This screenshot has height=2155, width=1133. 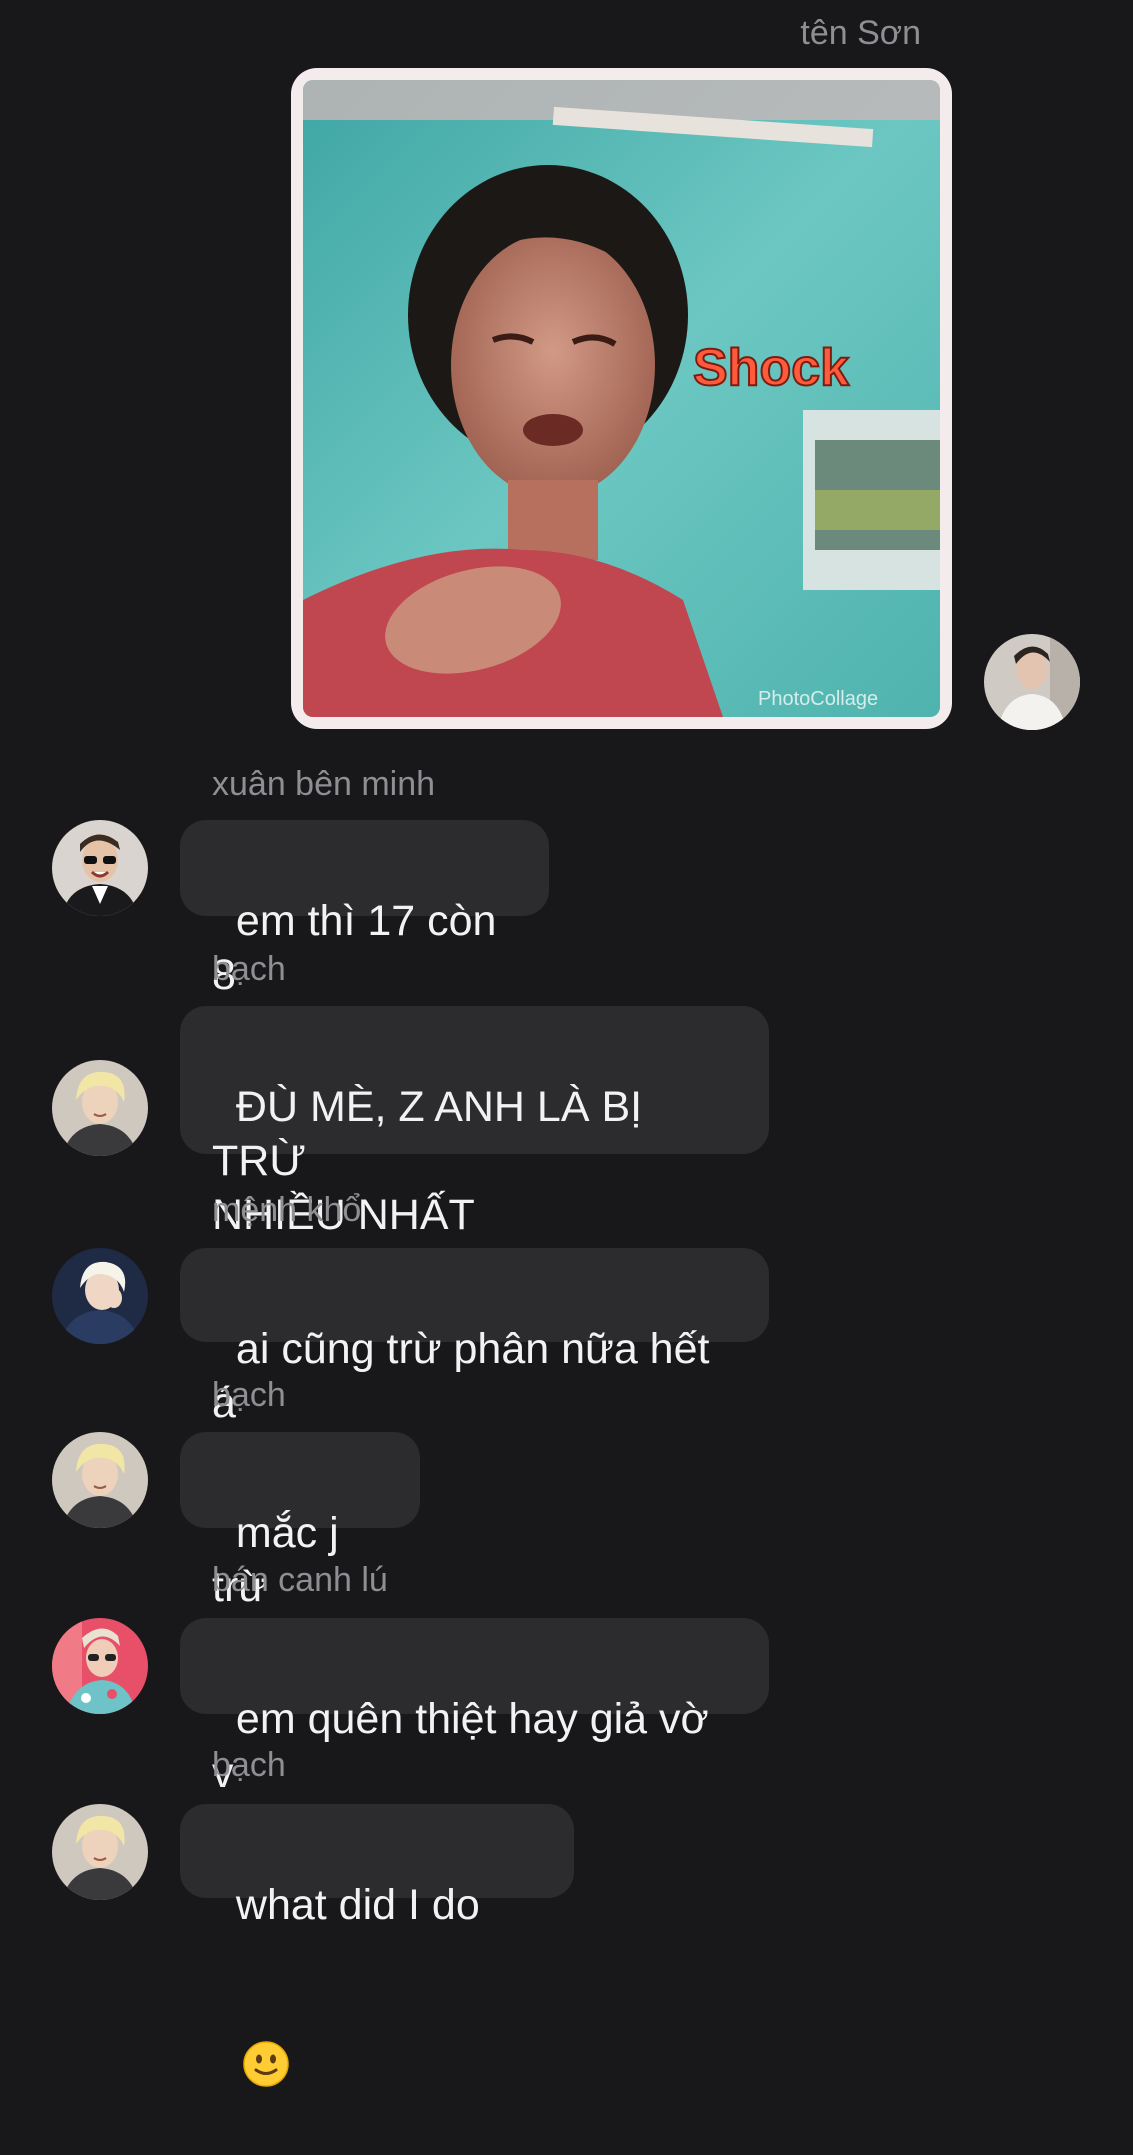 What do you see at coordinates (287, 1210) in the screenshot?
I see `sender-name-menh-kho: mệnh khổ` at bounding box center [287, 1210].